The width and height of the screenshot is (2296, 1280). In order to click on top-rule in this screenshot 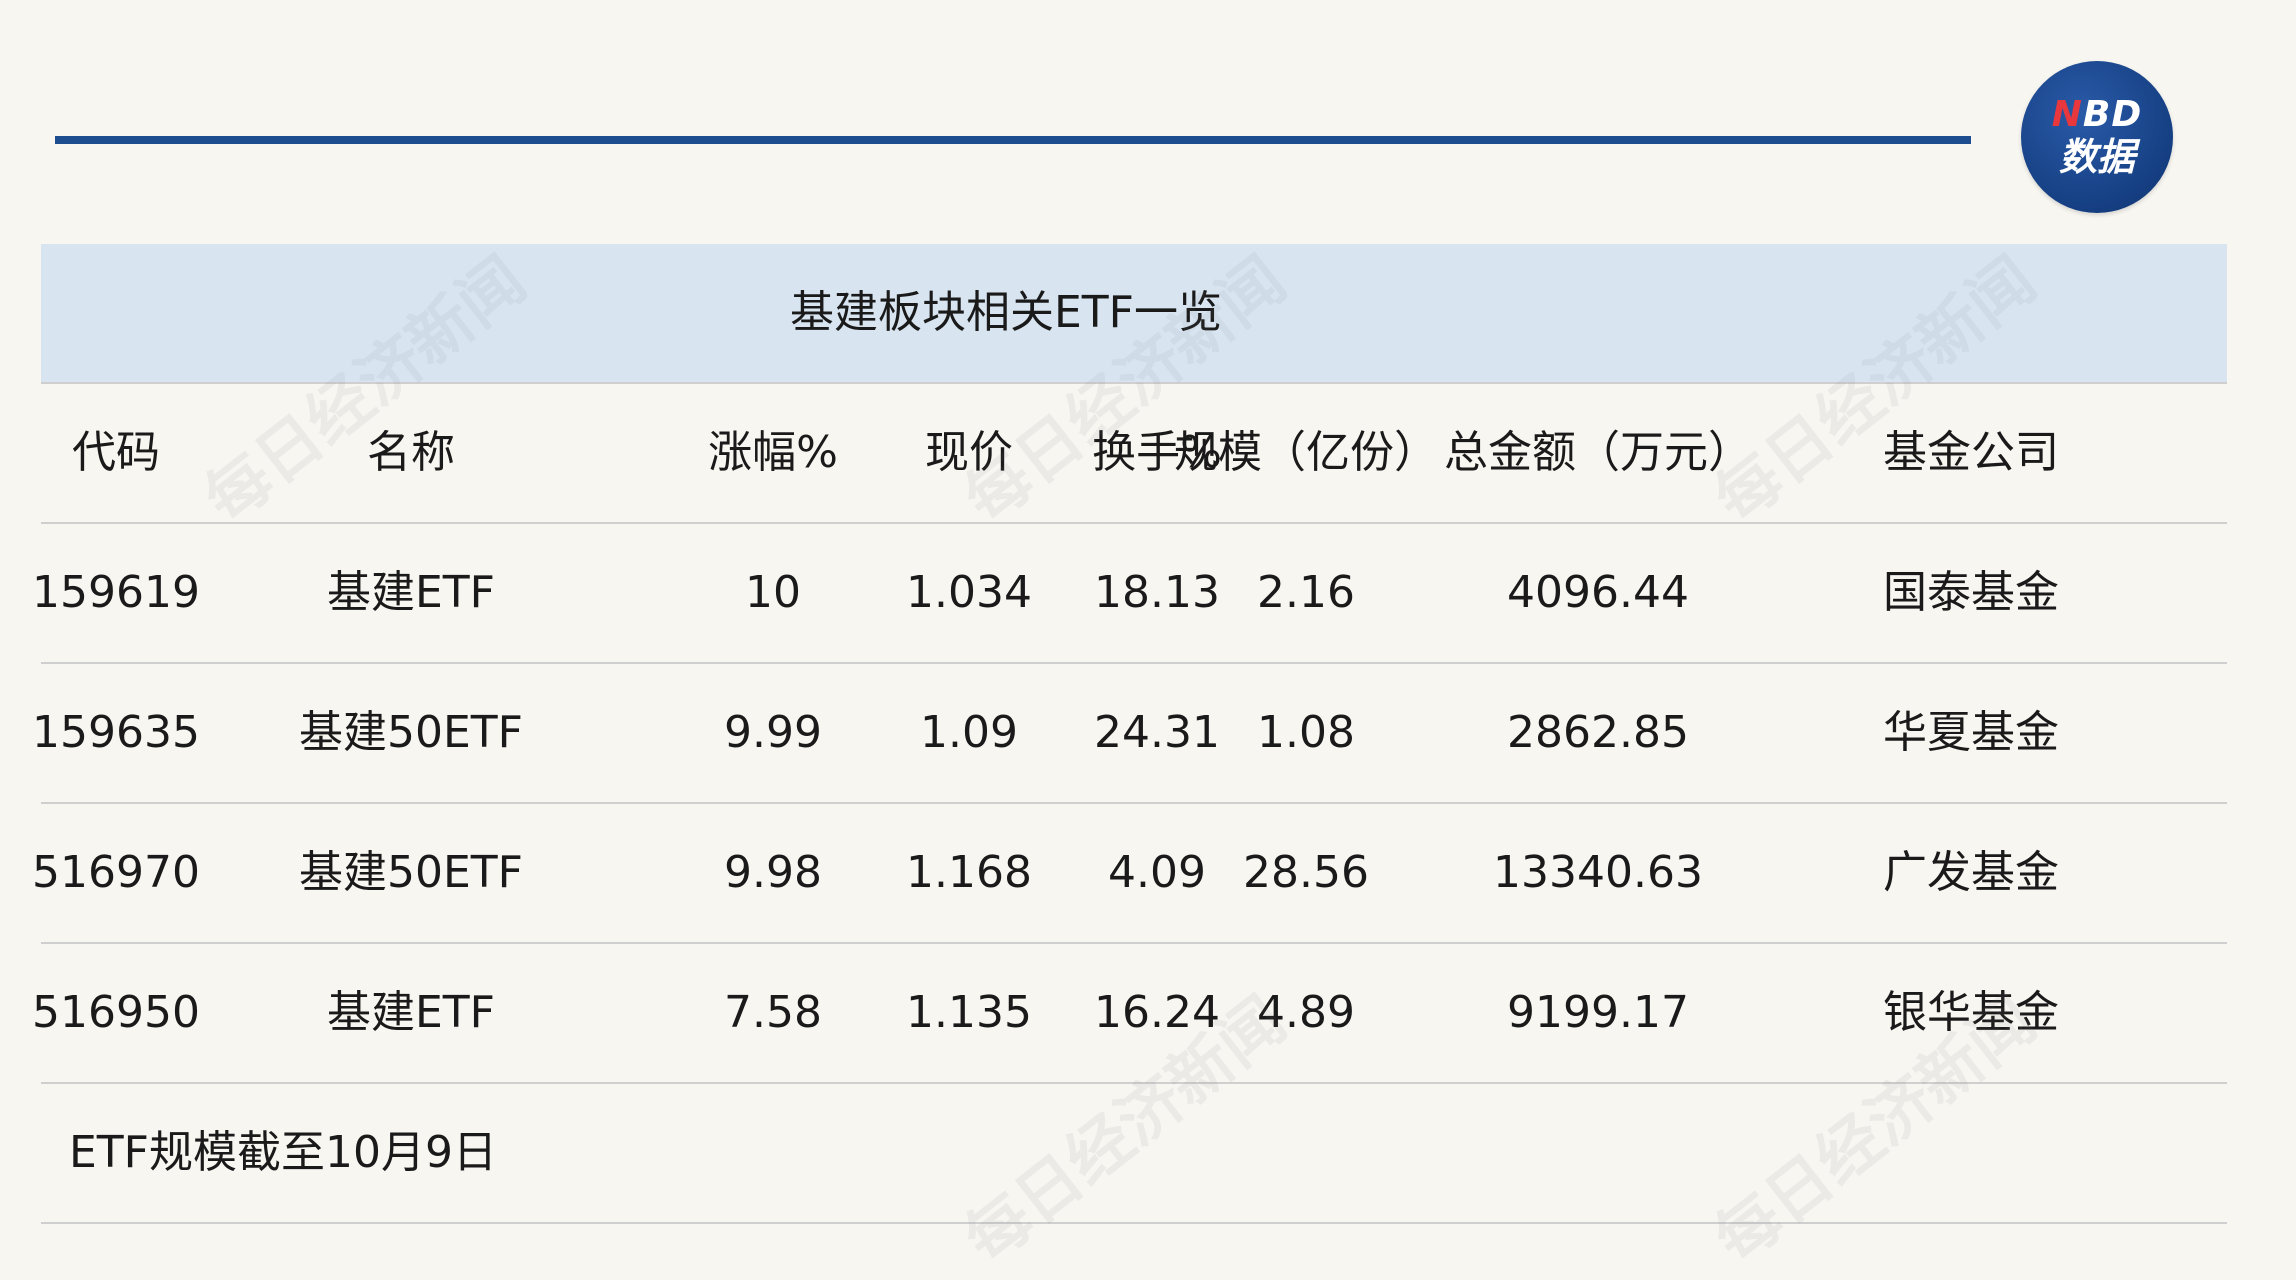, I will do `click(1013, 140)`.